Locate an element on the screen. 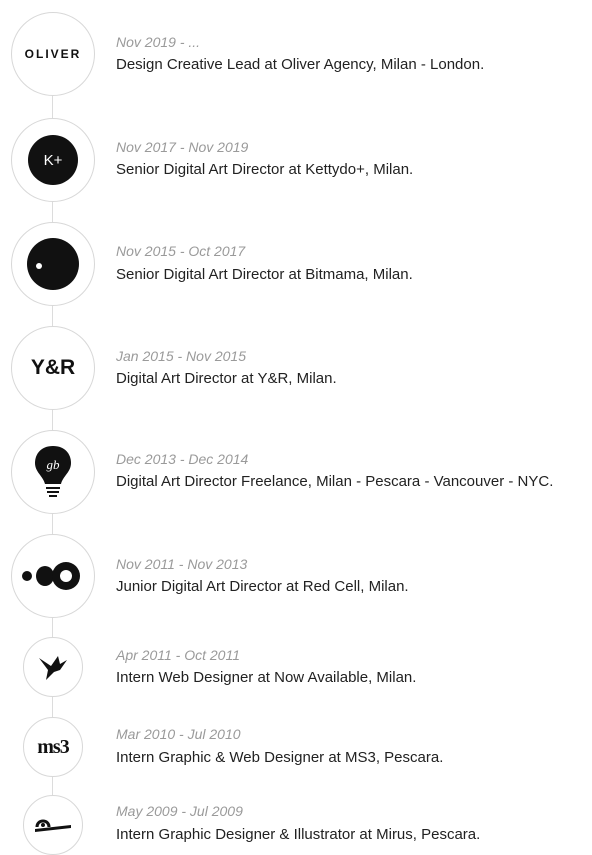  oliver-logo-icon: OLIVER is located at coordinates (53, 54).